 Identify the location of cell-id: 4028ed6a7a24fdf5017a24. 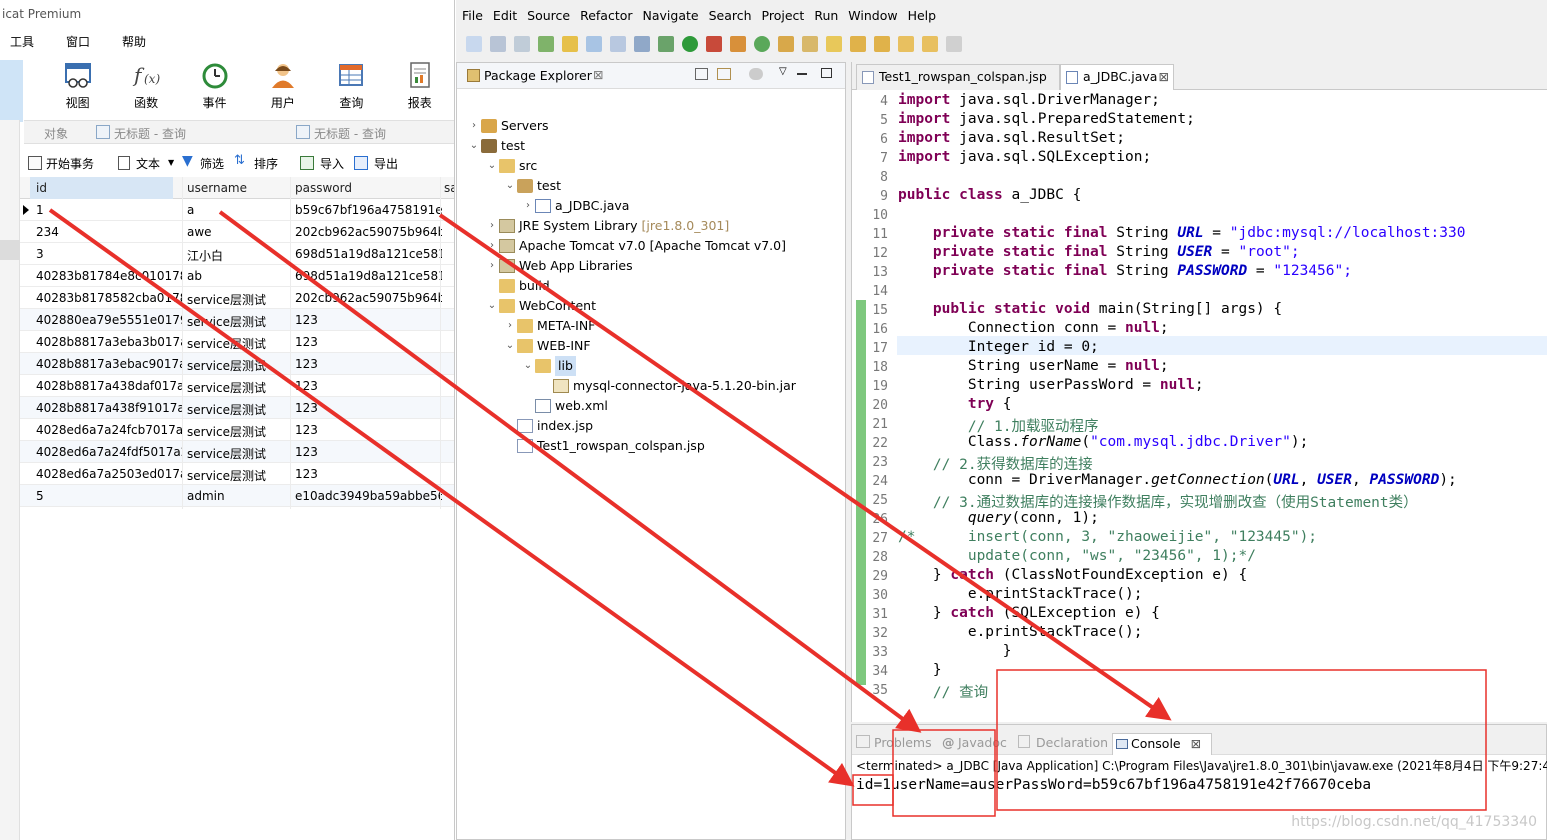
(109, 452).